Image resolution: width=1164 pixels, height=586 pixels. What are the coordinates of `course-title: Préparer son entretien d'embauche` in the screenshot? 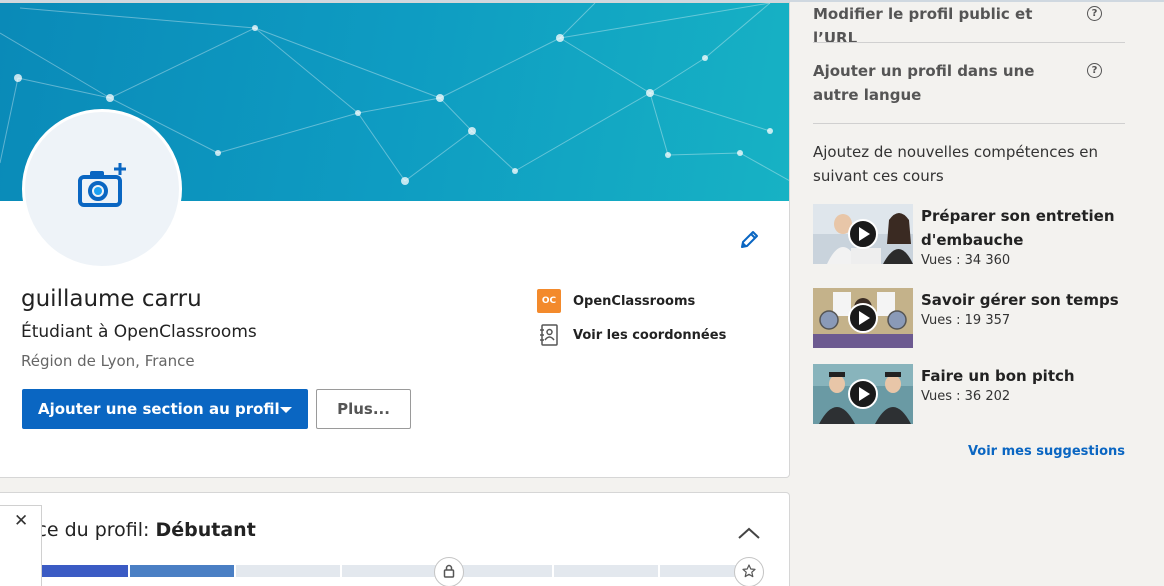 It's located at (1018, 228).